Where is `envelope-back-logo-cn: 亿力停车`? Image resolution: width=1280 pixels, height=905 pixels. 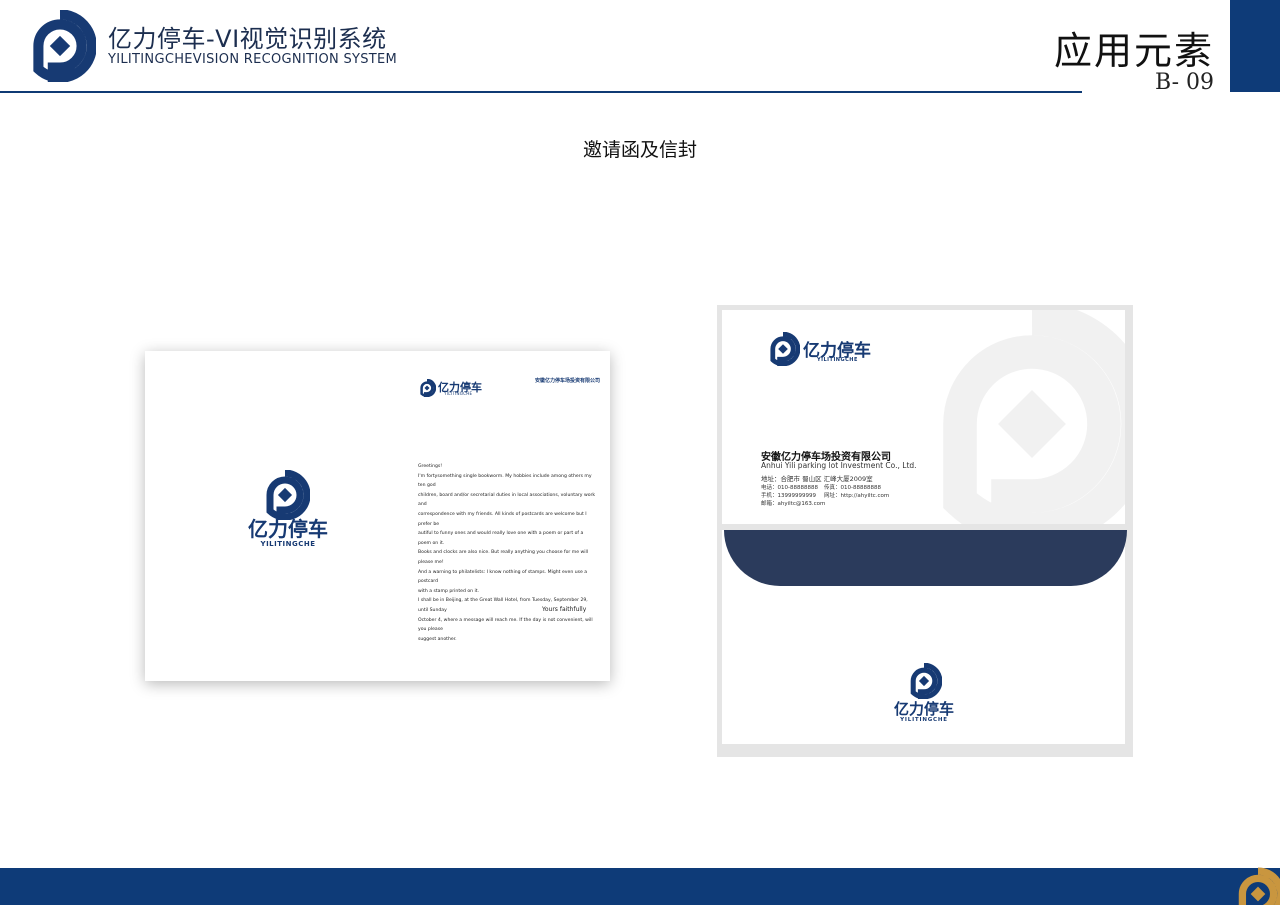 envelope-back-logo-cn: 亿力停车 is located at coordinates (923, 709).